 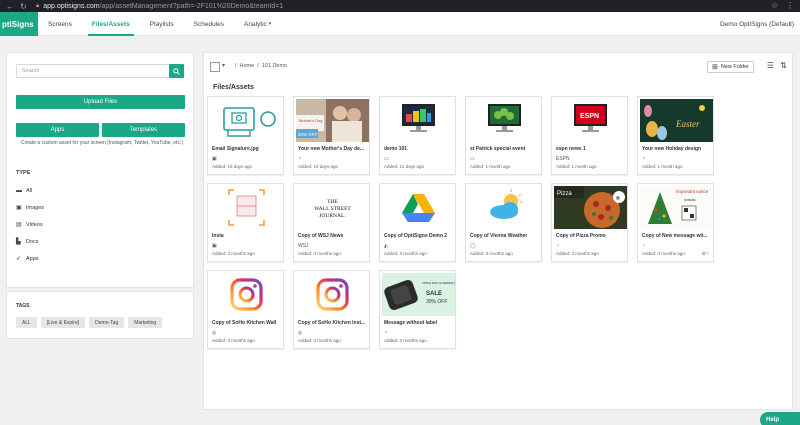 What do you see at coordinates (30, 207) in the screenshot?
I see `type-filter-images: ▣ Images` at bounding box center [30, 207].